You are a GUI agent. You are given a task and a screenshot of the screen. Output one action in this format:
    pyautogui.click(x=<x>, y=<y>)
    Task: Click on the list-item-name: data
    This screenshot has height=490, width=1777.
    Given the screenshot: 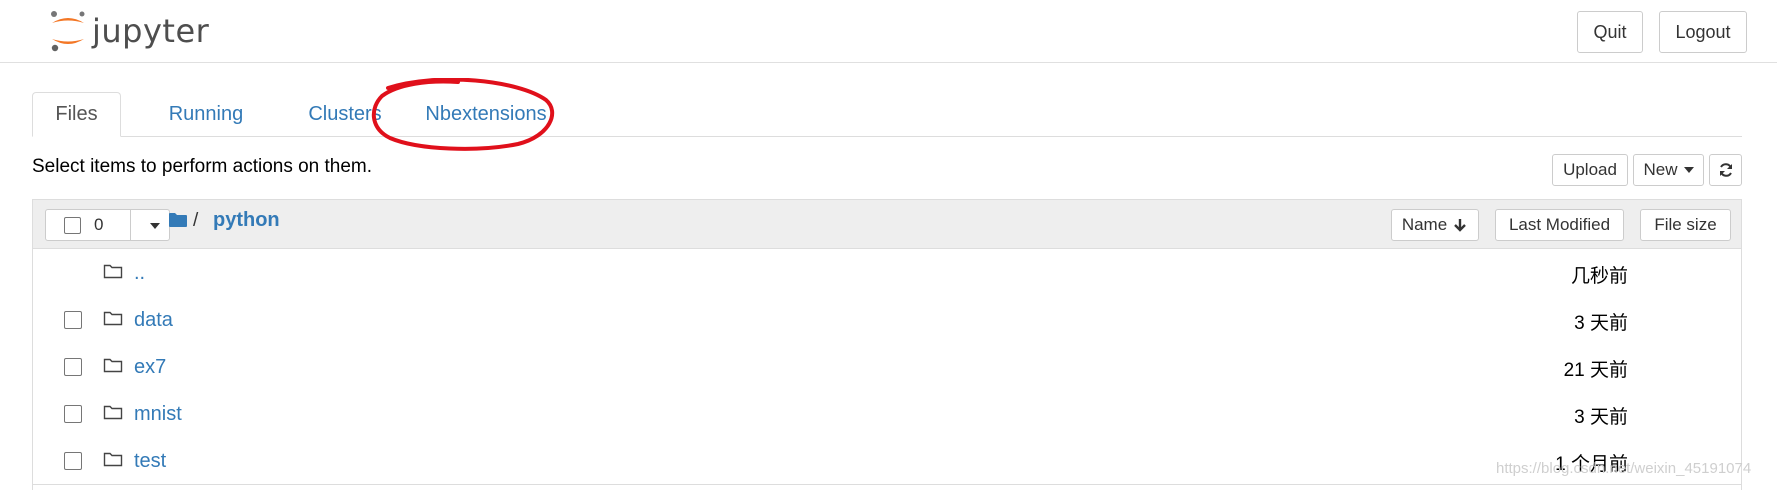 What is the action you would take?
    pyautogui.click(x=153, y=320)
    